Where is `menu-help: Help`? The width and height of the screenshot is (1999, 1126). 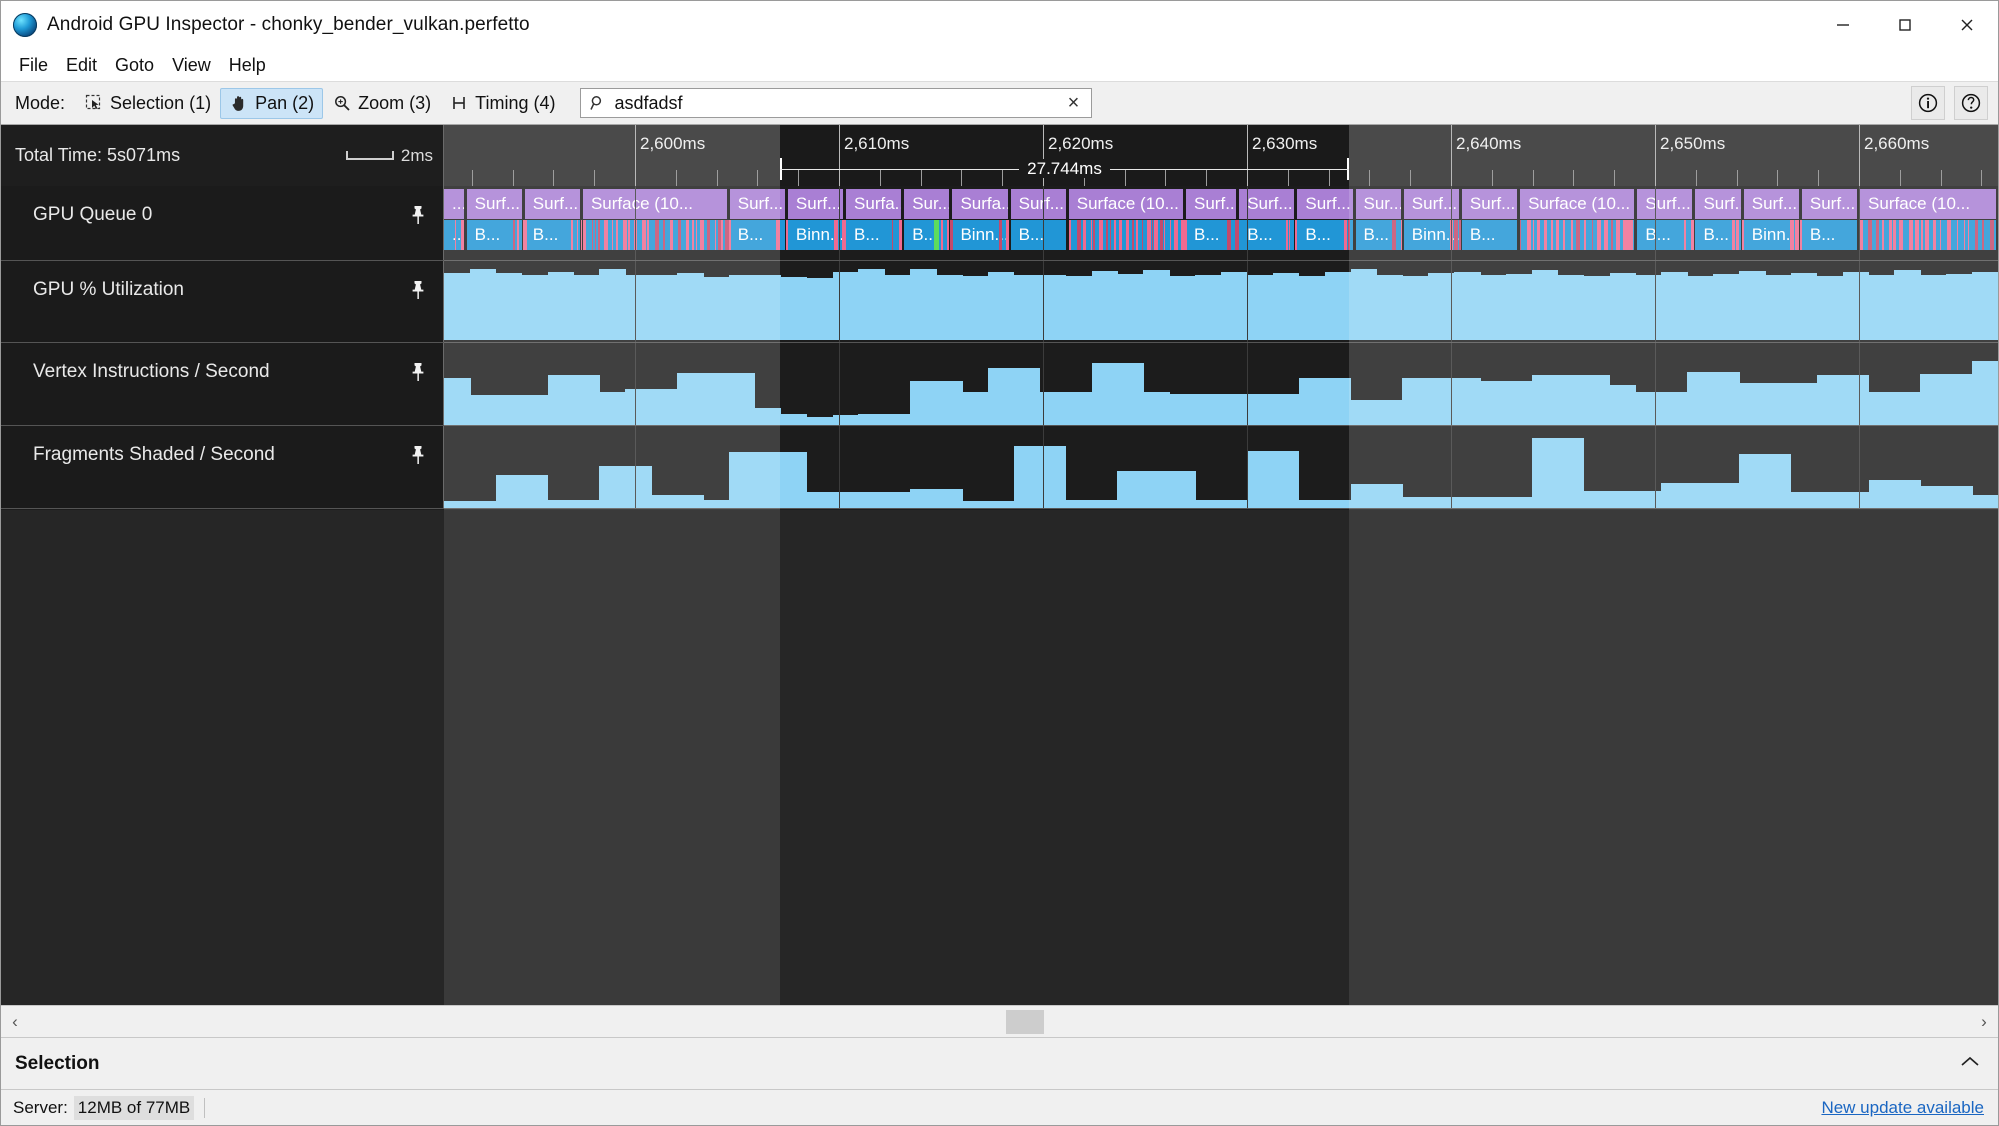
menu-help: Help is located at coordinates (247, 65).